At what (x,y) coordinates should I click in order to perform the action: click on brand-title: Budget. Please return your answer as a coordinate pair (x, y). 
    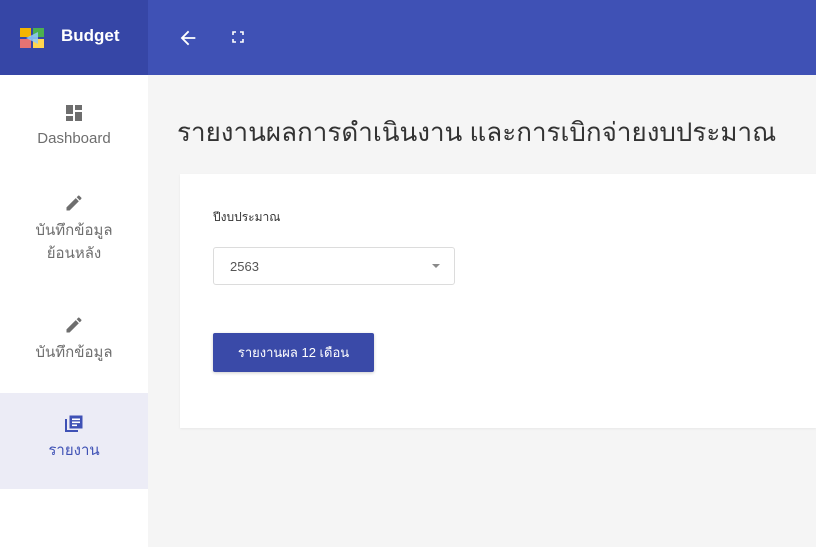
    Looking at the image, I should click on (90, 35).